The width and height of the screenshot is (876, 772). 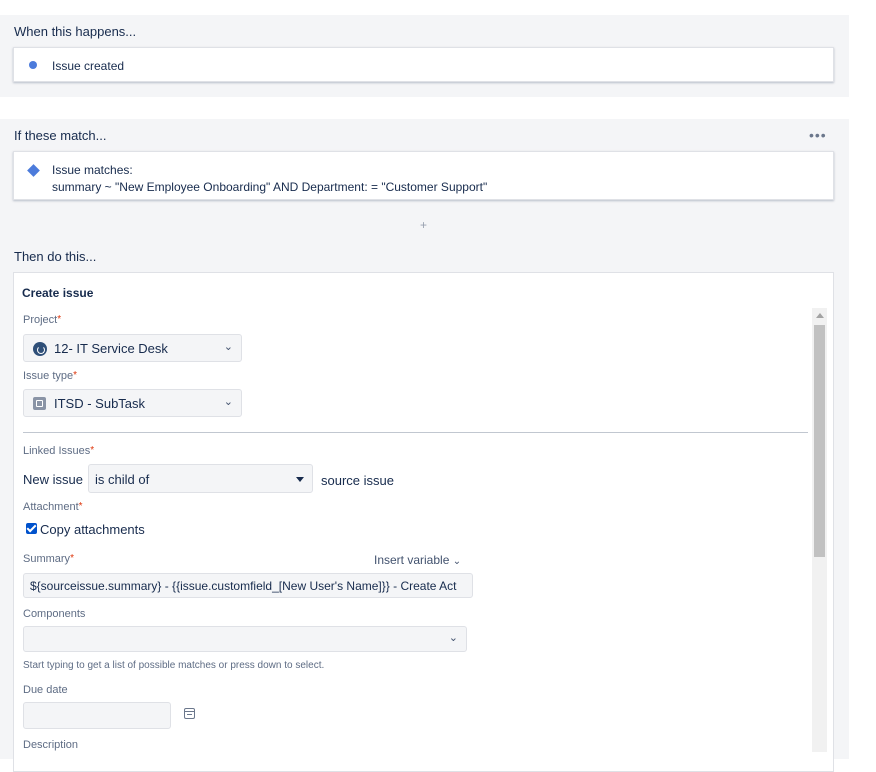 What do you see at coordinates (200, 478) in the screenshot?
I see `link-type-select: is child of` at bounding box center [200, 478].